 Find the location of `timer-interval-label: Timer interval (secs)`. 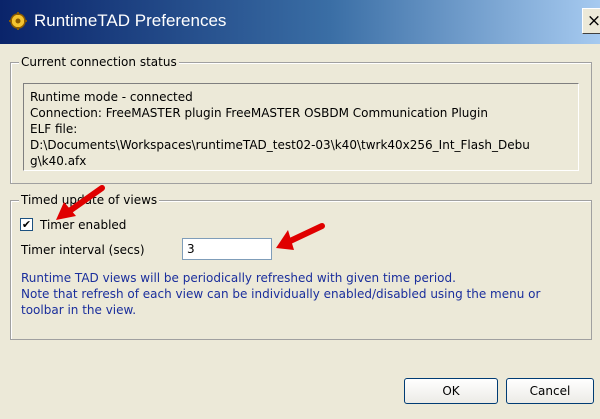

timer-interval-label: Timer interval (secs) is located at coordinates (83, 250).